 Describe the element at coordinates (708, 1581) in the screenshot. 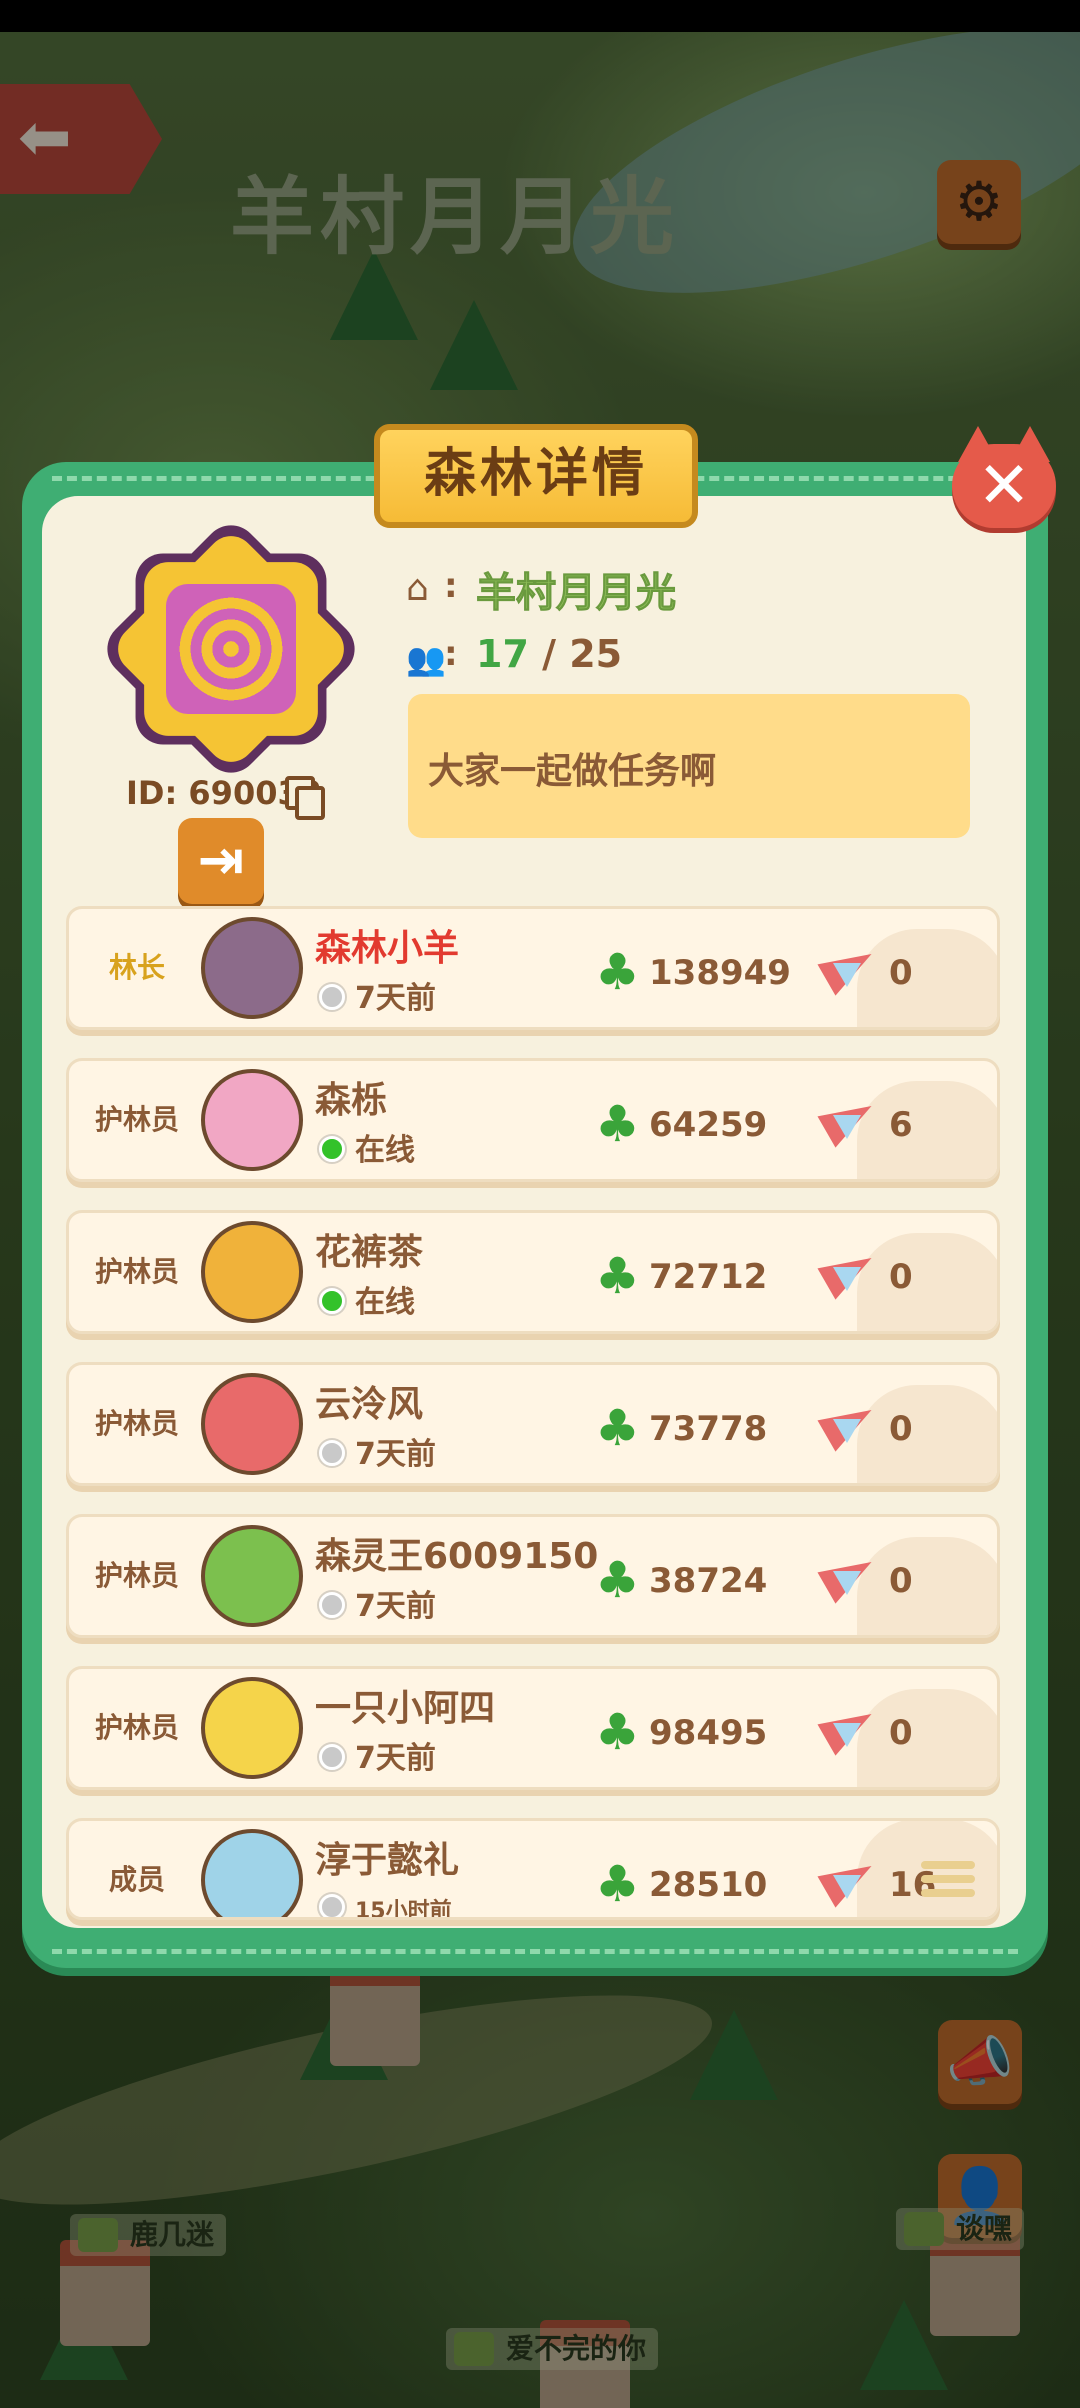

I see `member-score: 38724` at that location.